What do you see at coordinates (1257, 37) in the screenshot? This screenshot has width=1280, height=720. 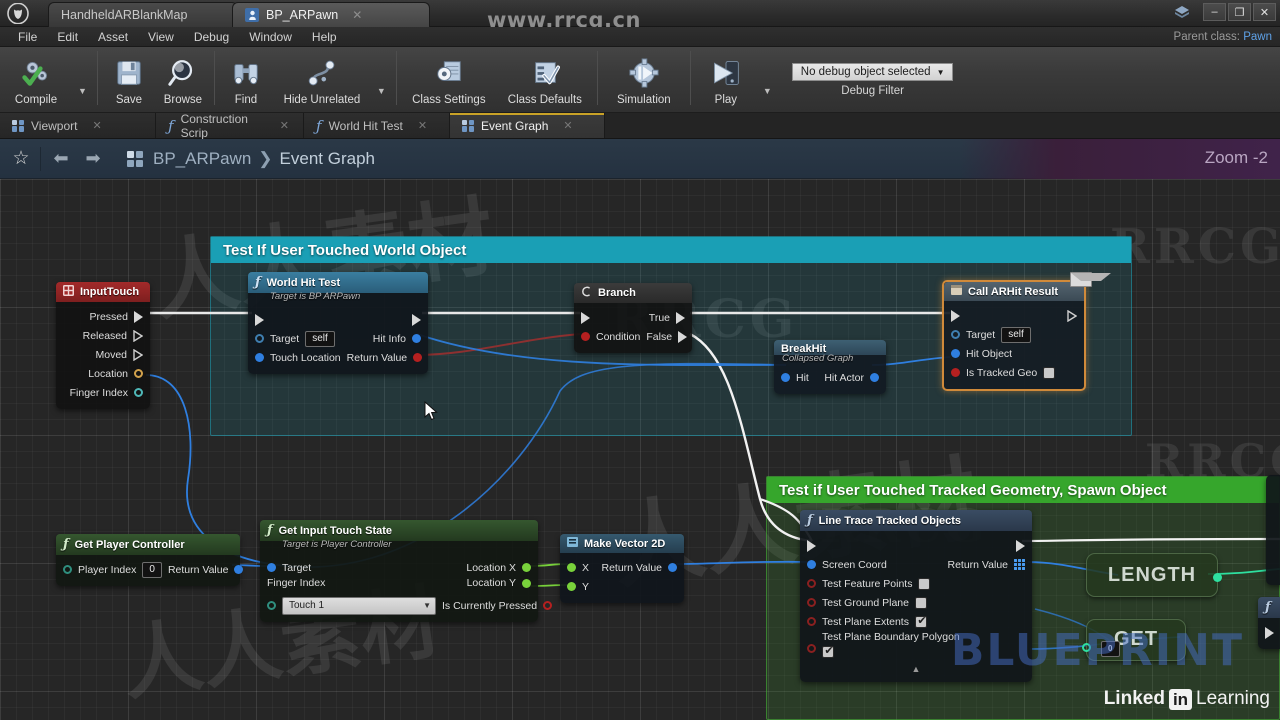 I see `parent-class-value: Pawn` at bounding box center [1257, 37].